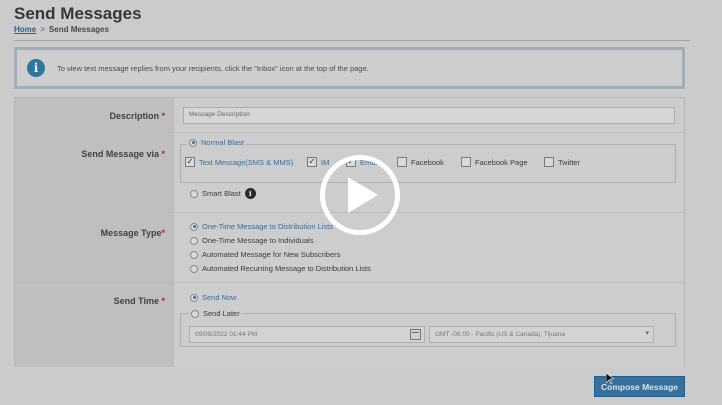 The height and width of the screenshot is (405, 722). Describe the element at coordinates (610, 379) in the screenshot. I see `mouse-cursor-icon` at that location.